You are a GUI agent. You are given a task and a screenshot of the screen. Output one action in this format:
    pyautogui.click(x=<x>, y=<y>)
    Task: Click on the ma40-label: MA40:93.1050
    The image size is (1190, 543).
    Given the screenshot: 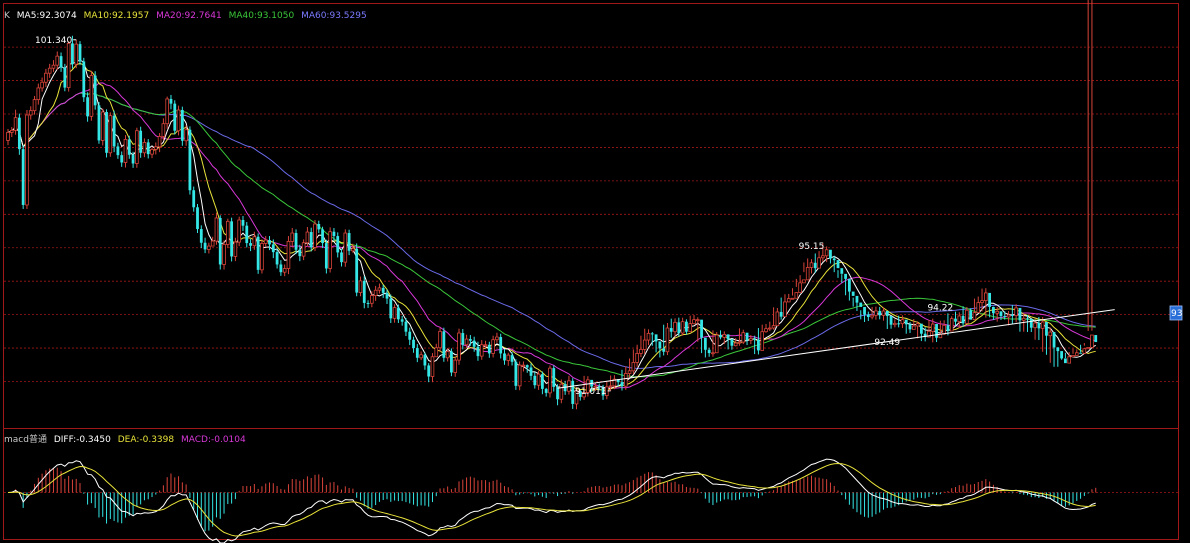 What is the action you would take?
    pyautogui.click(x=261, y=16)
    